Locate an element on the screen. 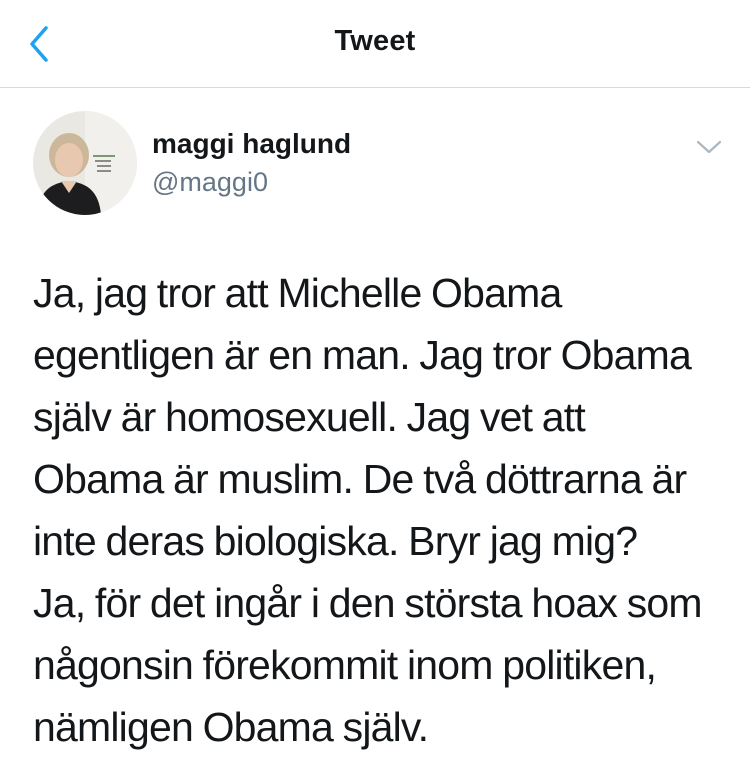 This screenshot has height=780, width=750. author-display-name: maggi haglund is located at coordinates (251, 144).